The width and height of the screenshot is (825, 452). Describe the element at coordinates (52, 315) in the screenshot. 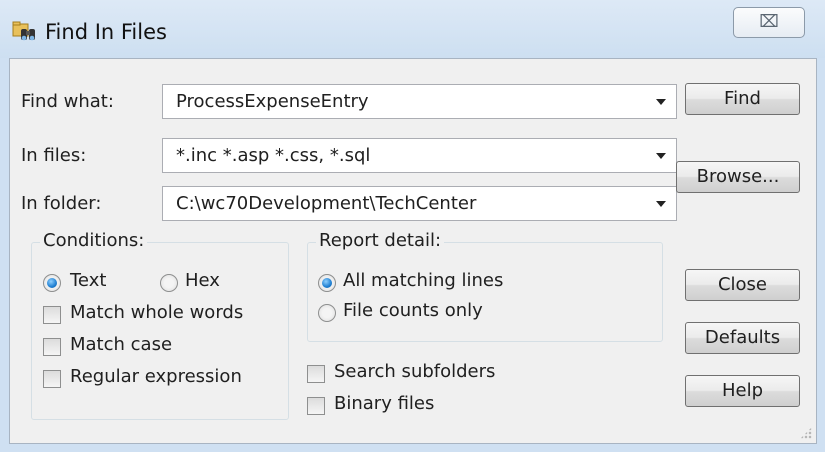

I see `match-whole-words-checkbox` at that location.